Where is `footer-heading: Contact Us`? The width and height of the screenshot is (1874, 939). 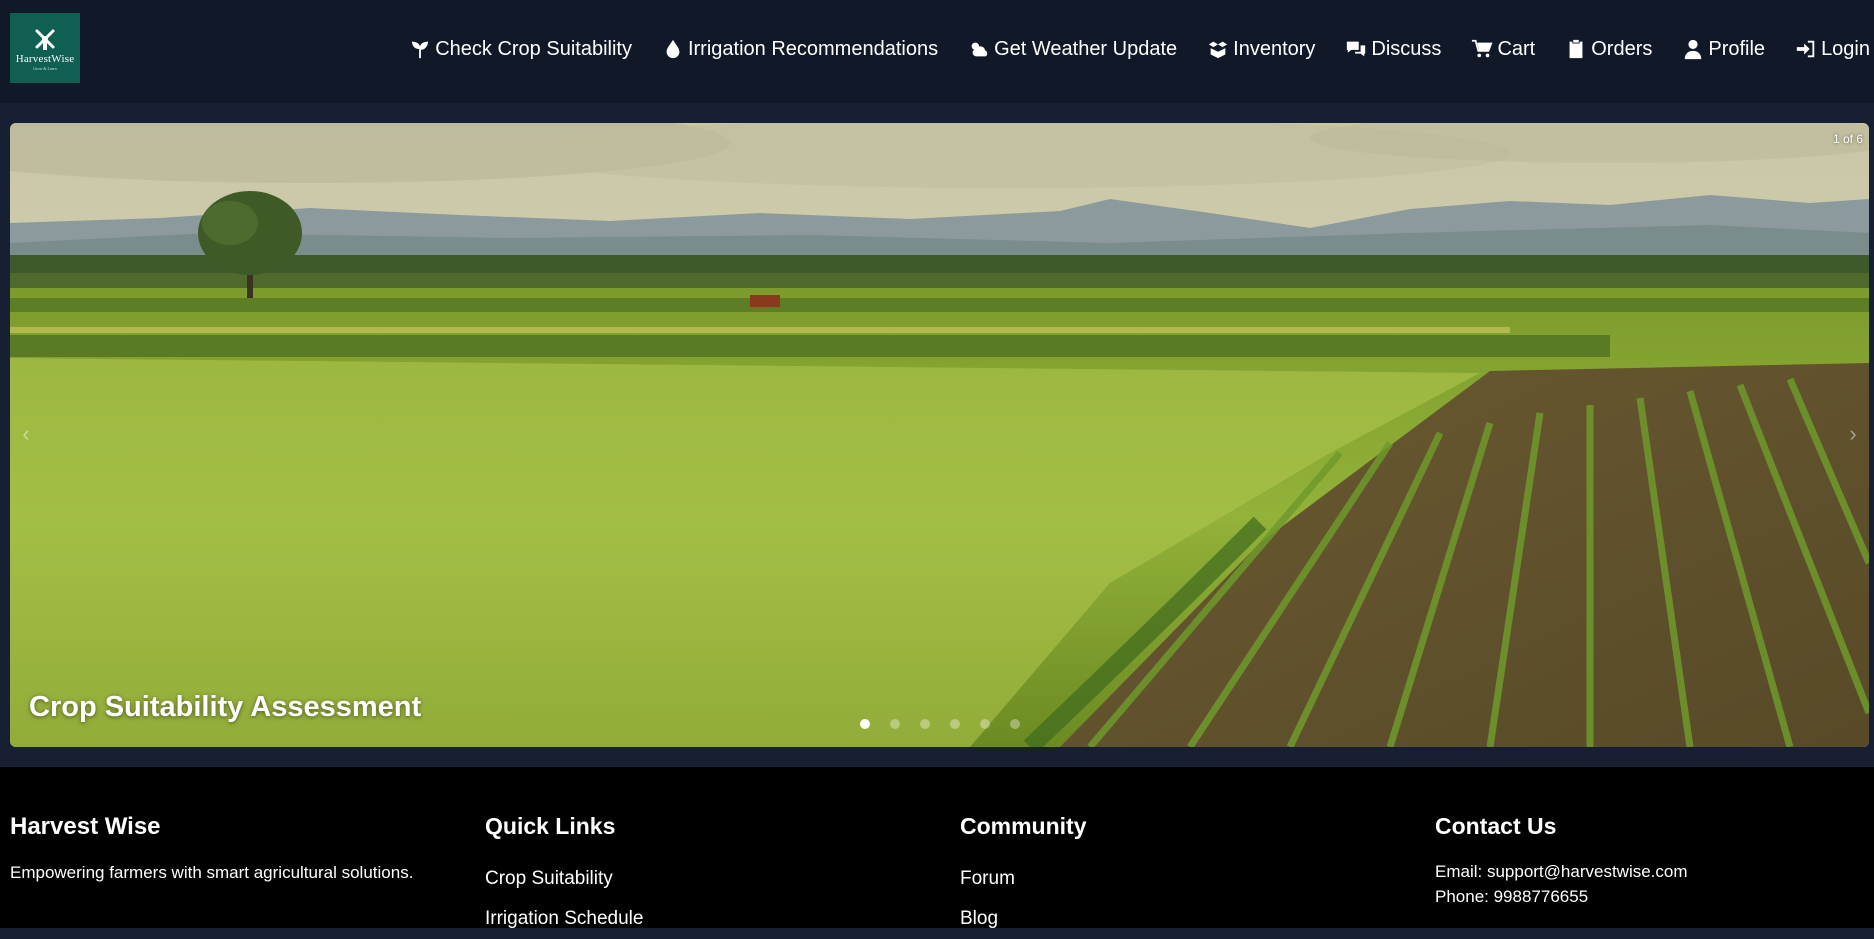 footer-heading: Contact Us is located at coordinates (1496, 826).